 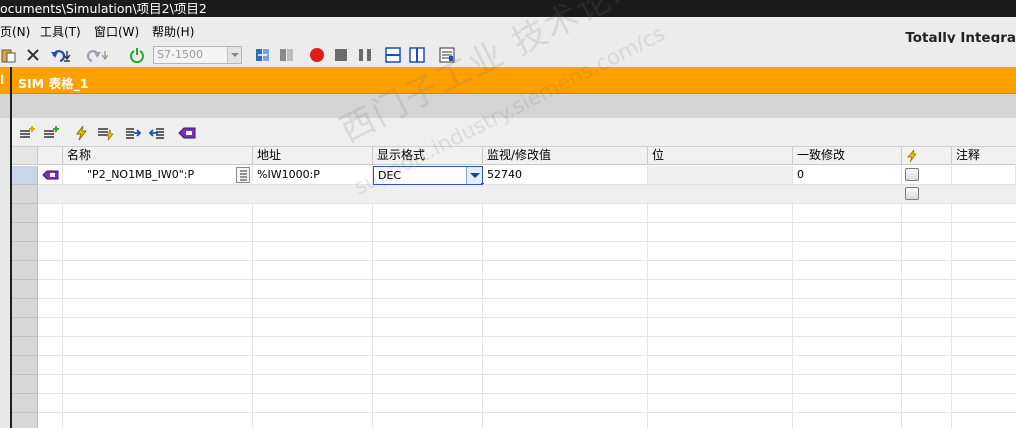 I want to click on cell-bit, so click(x=720, y=175).